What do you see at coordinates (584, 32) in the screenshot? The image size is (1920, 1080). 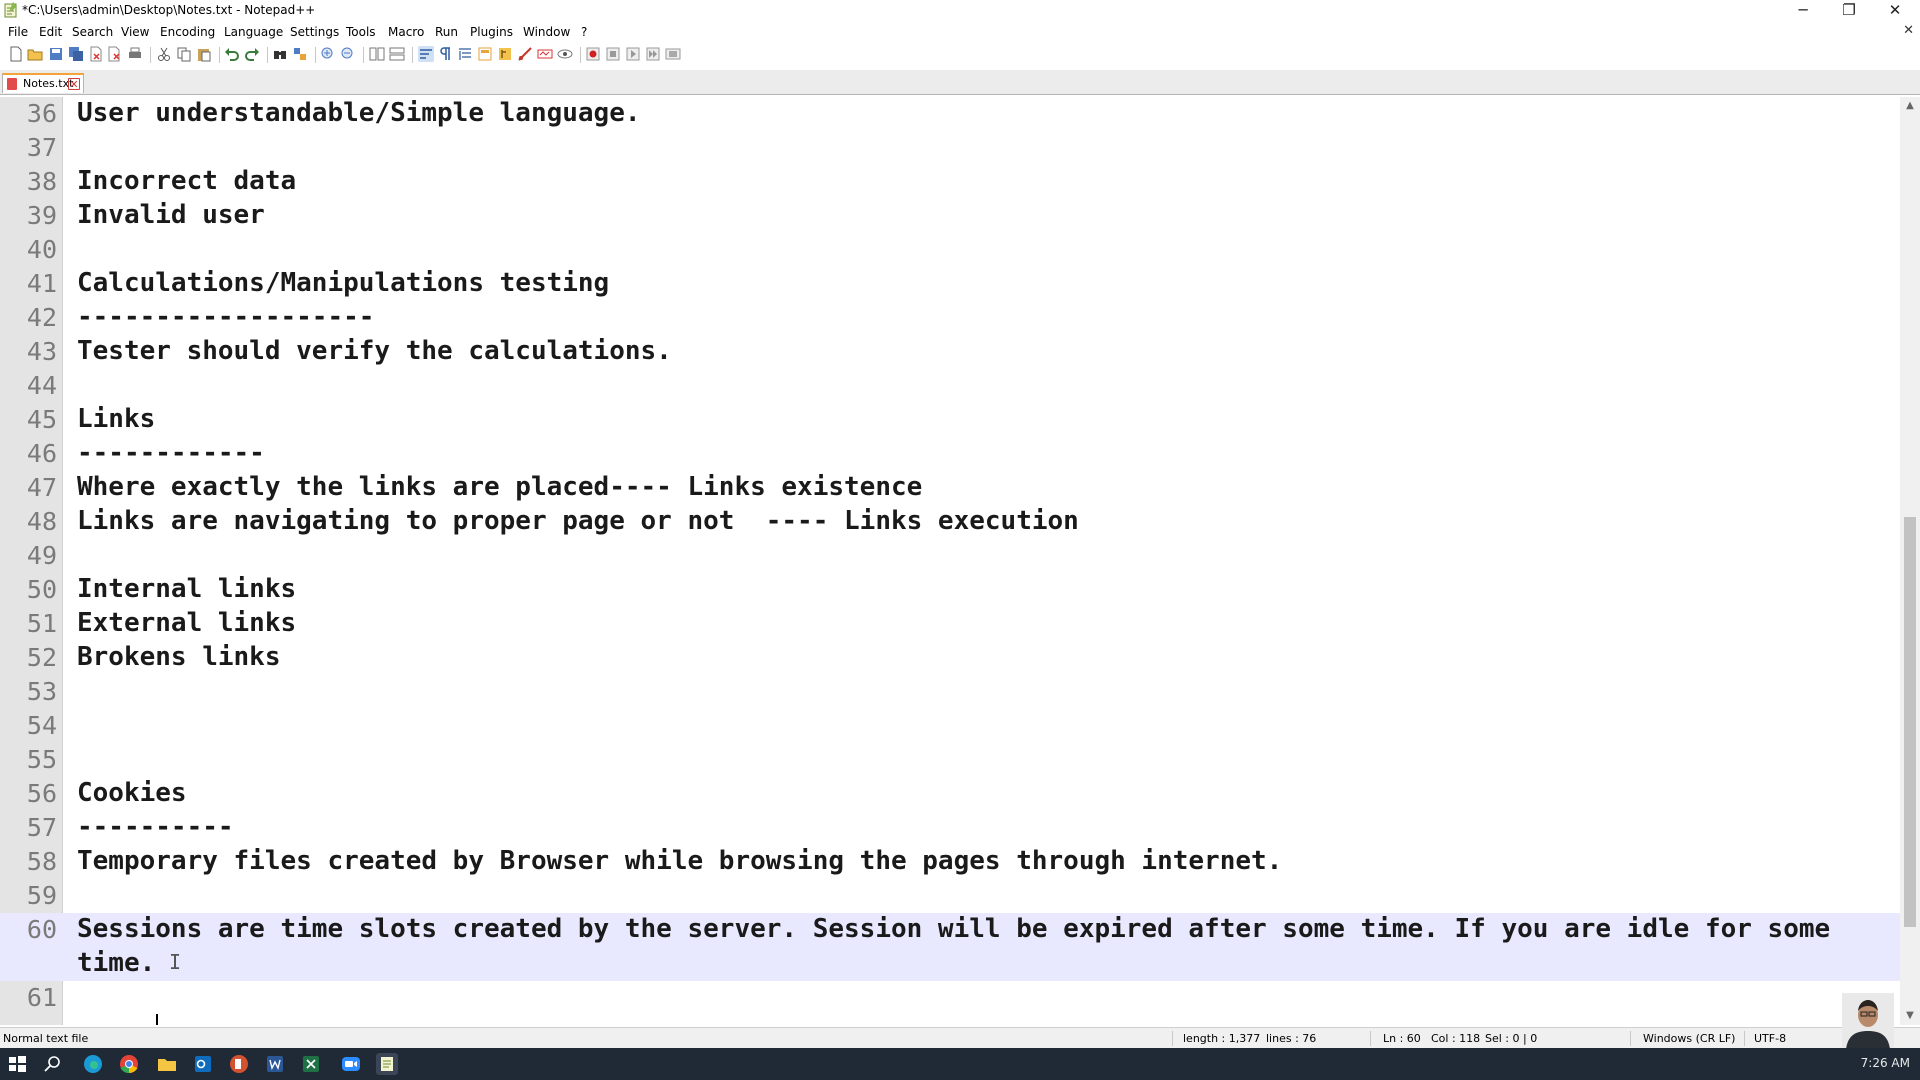 I see `menu-help: ?` at bounding box center [584, 32].